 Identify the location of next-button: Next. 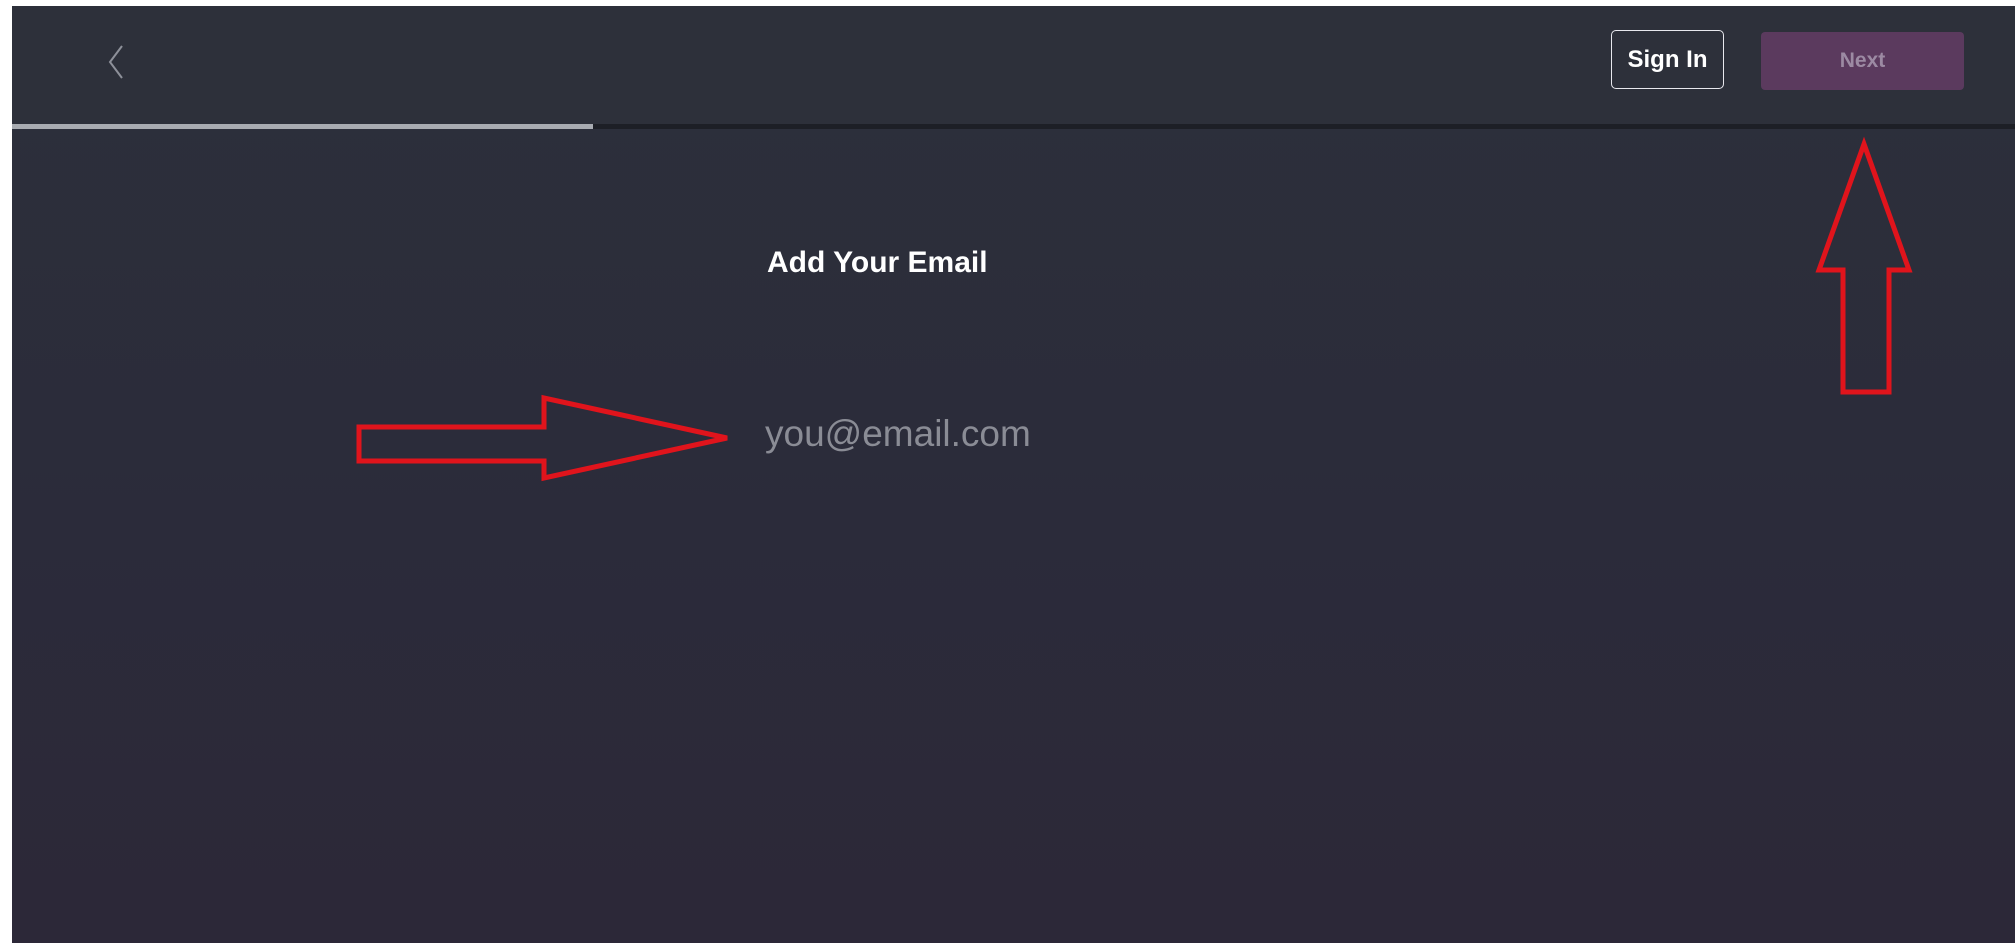
(1862, 61).